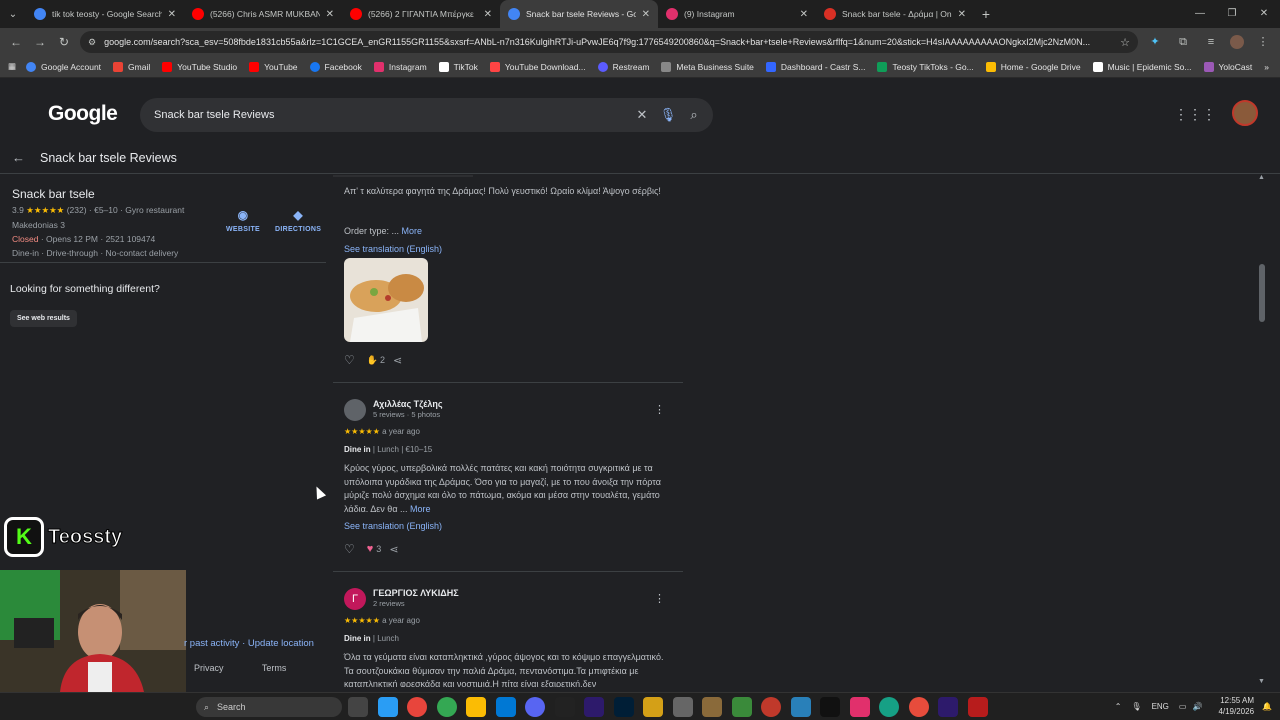  Describe the element at coordinates (1262, 429) in the screenshot. I see `page-scrollbar: ▲ ▼` at that location.